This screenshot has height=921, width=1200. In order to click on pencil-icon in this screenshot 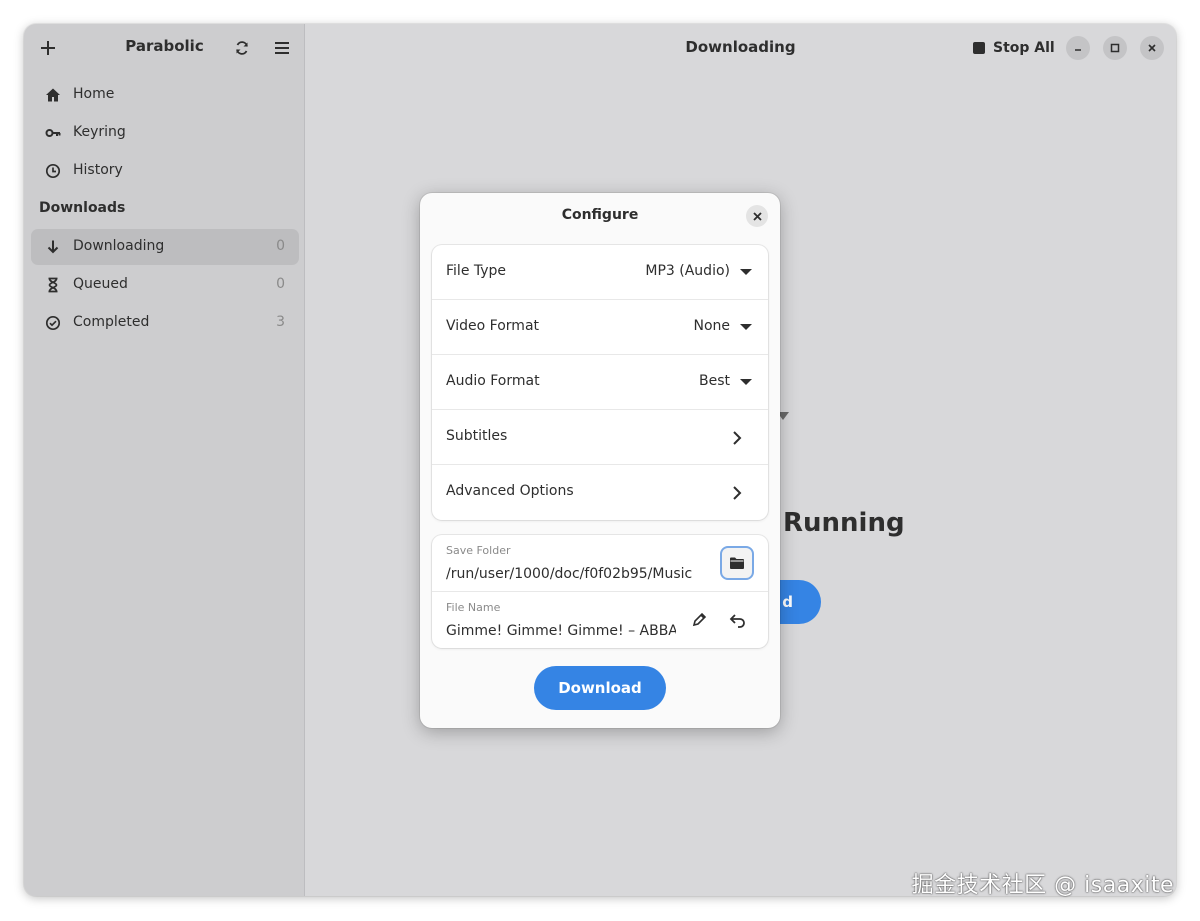, I will do `click(699, 619)`.